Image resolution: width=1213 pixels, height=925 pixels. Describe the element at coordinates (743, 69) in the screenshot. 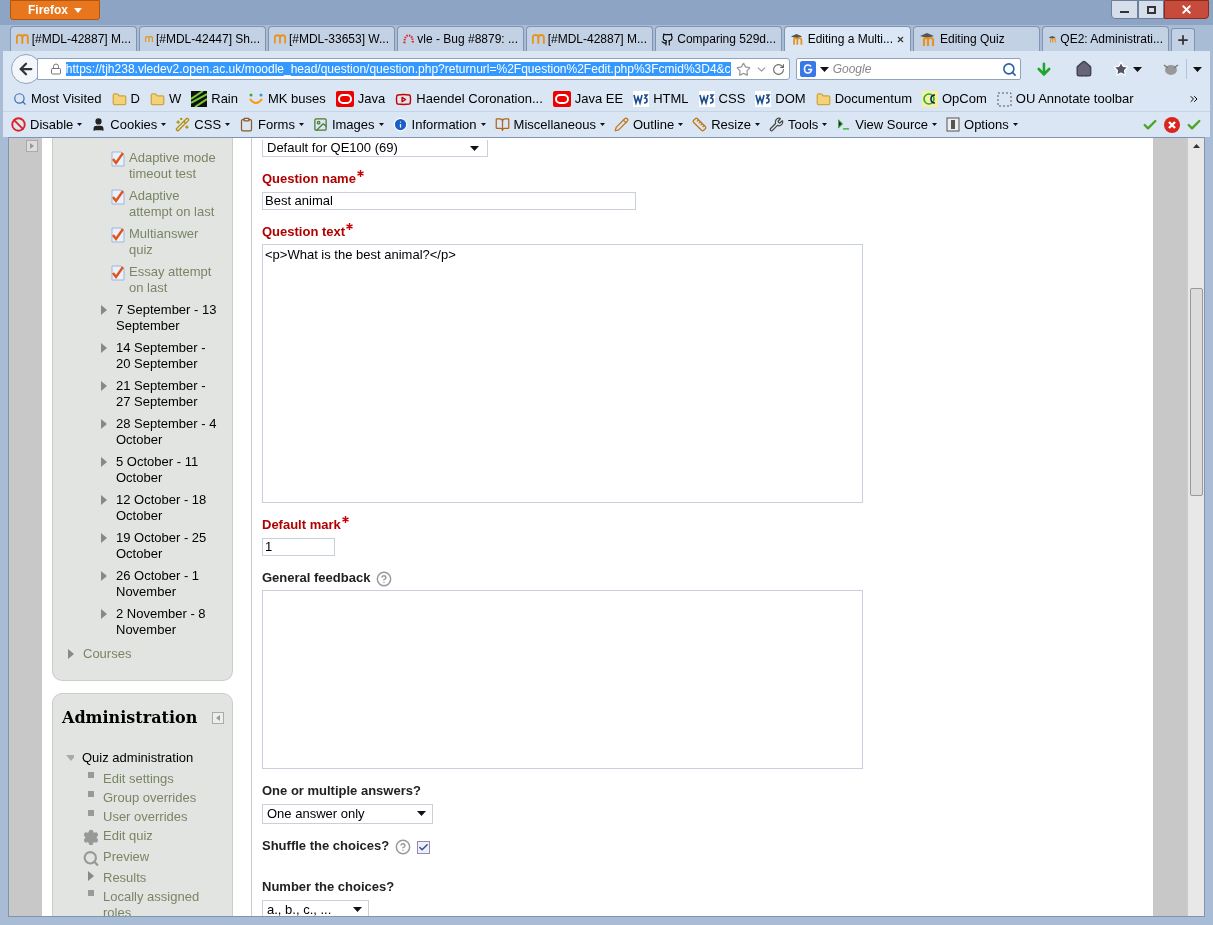

I see `star-icon` at that location.